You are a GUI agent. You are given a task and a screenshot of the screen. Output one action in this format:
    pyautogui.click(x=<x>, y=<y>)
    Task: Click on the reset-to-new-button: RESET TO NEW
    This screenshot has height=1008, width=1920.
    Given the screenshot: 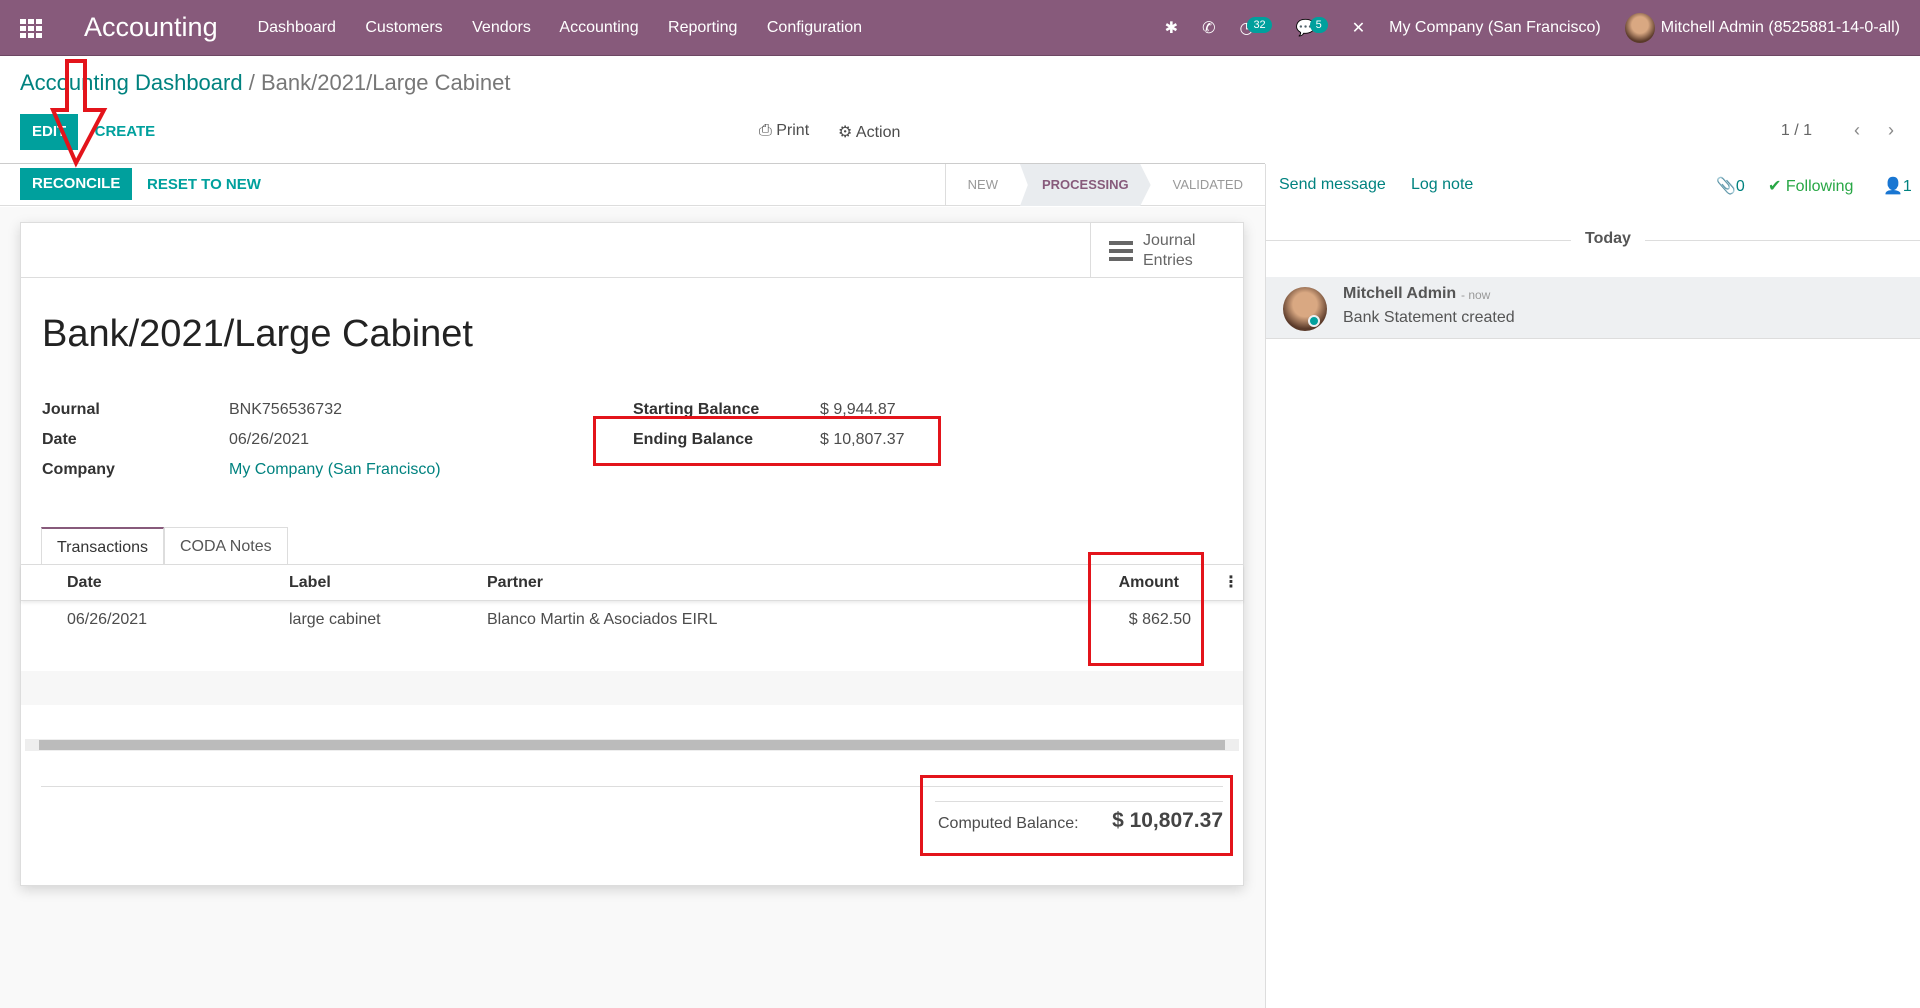 What is the action you would take?
    pyautogui.click(x=204, y=184)
    